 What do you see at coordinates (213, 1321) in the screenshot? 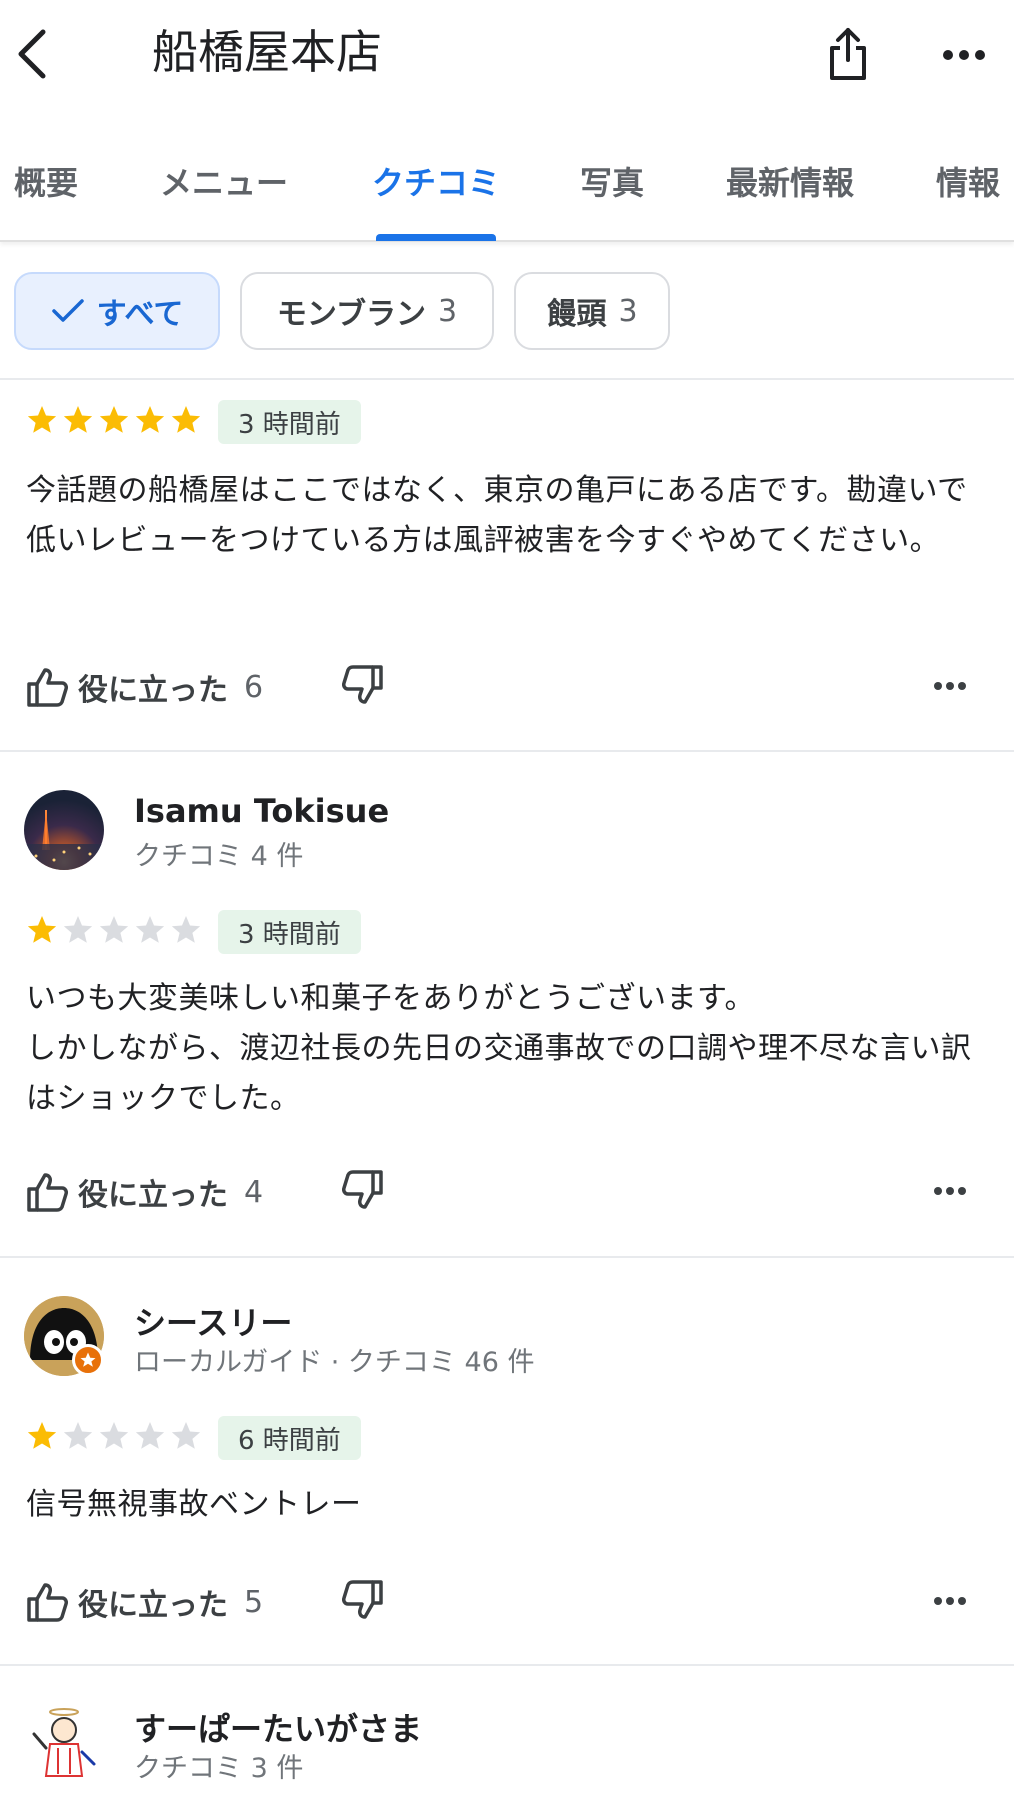
I see `reviewer-name: シースリー` at bounding box center [213, 1321].